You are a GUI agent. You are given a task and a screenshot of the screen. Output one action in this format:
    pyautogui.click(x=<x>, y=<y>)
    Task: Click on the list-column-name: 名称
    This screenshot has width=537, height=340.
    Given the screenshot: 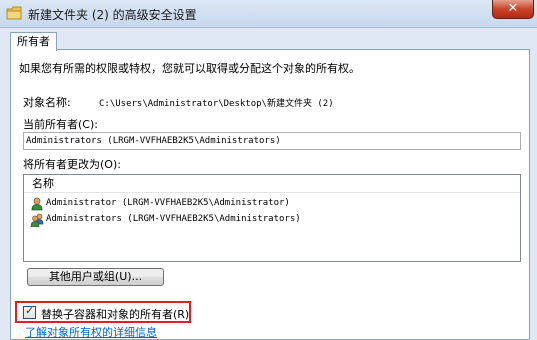 What is the action you would take?
    pyautogui.click(x=272, y=184)
    